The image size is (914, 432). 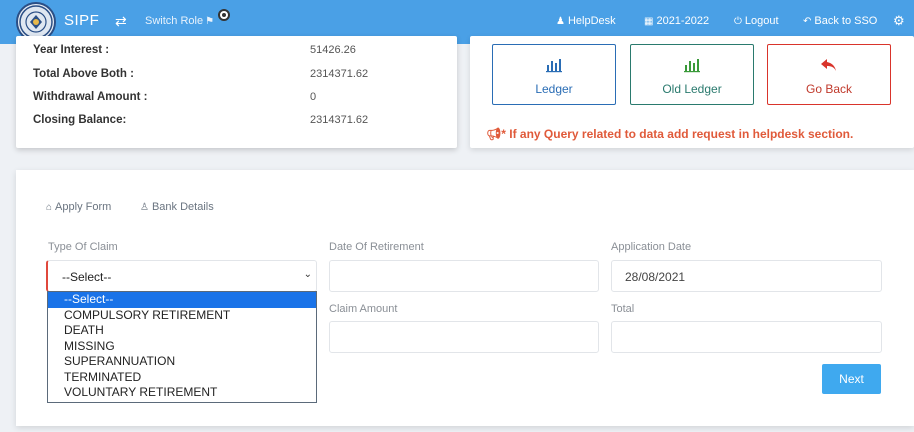 I want to click on user-icon: ♙, so click(x=144, y=207).